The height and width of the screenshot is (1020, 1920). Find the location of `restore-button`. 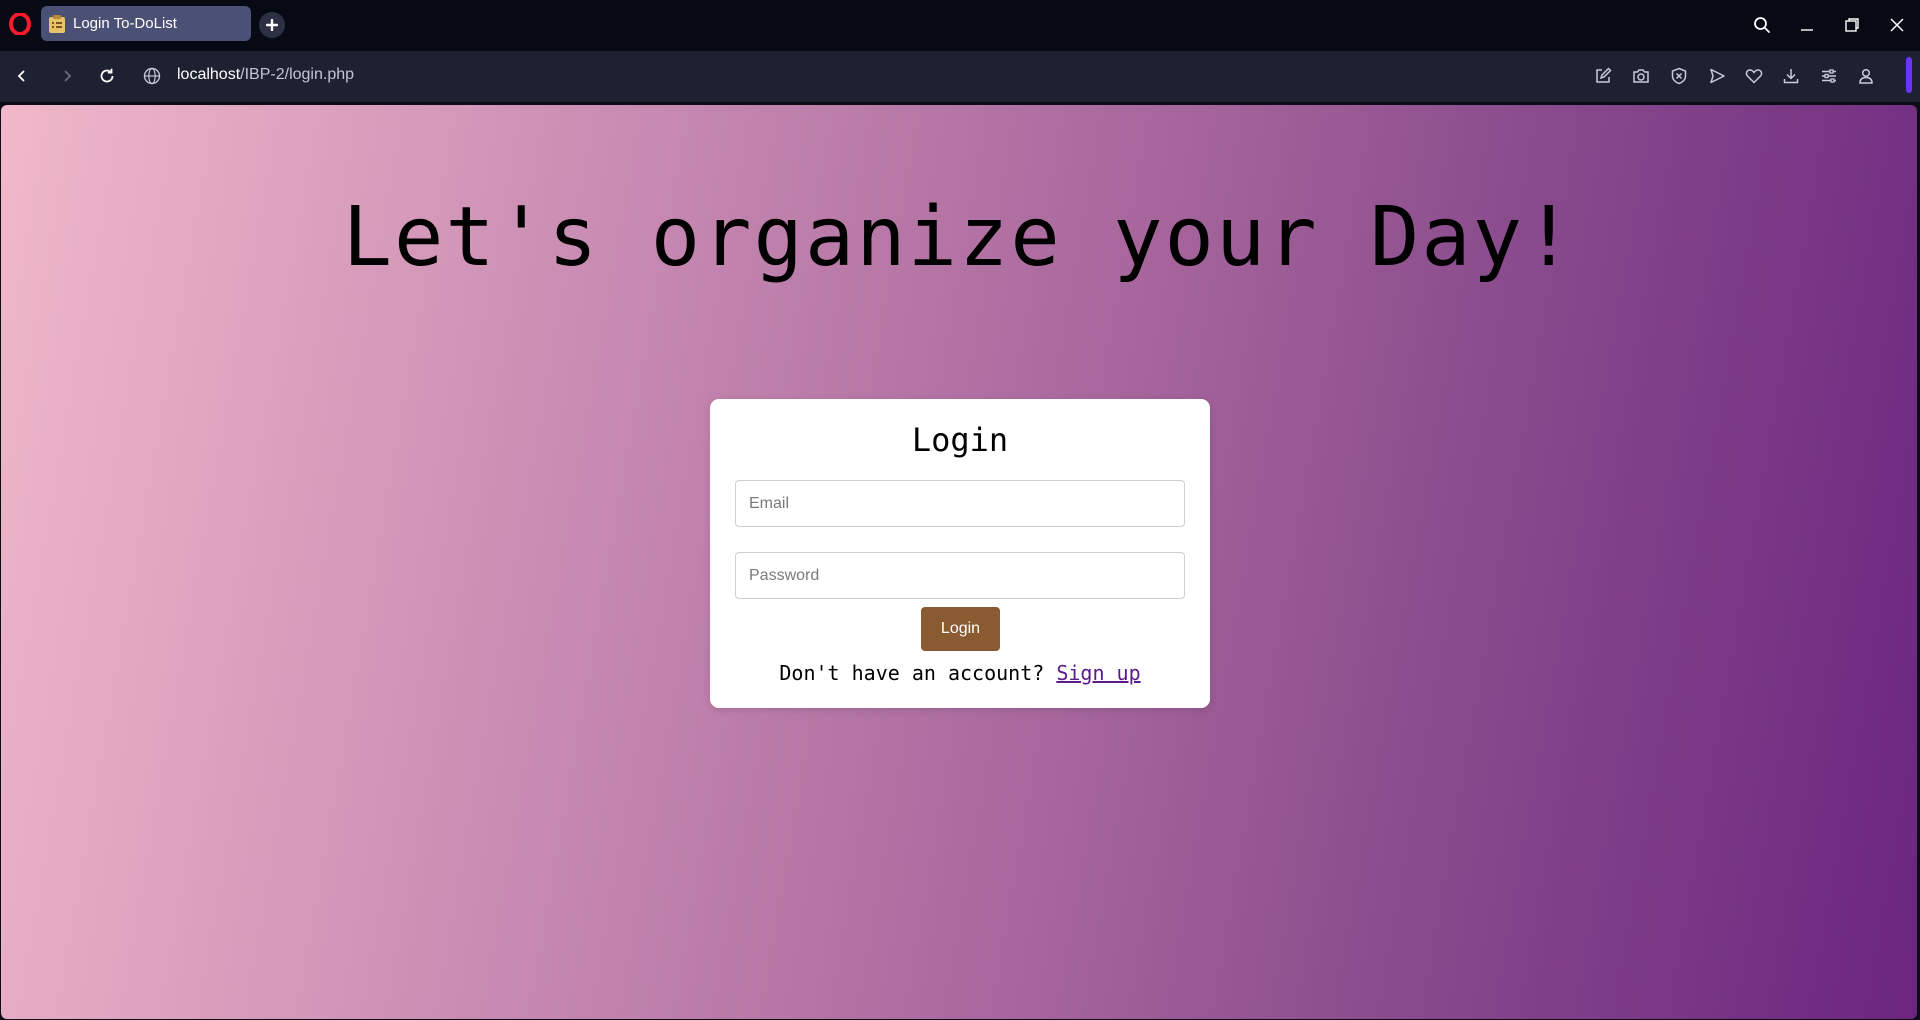

restore-button is located at coordinates (1852, 25).